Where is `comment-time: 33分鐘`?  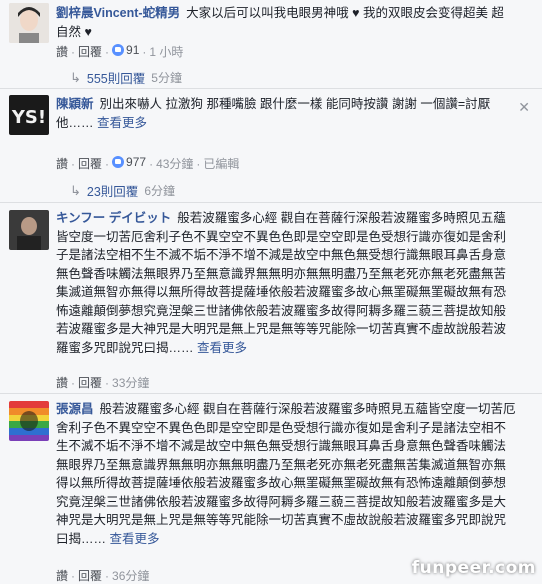 comment-time: 33分鐘 is located at coordinates (130, 383).